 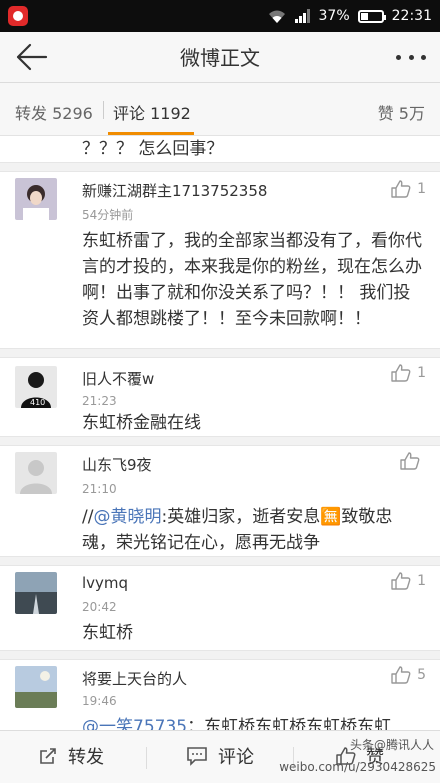 I want to click on comment-time: 54分钟前, so click(x=108, y=215).